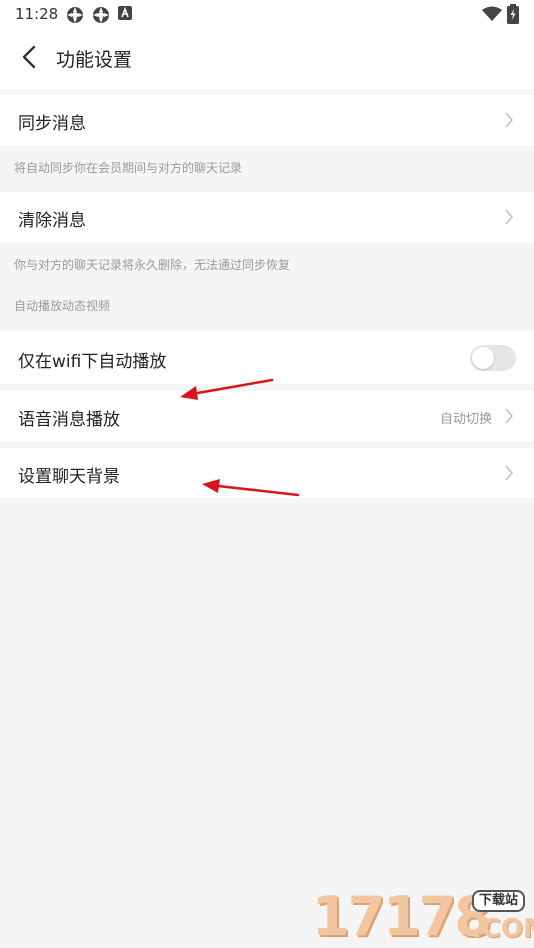  What do you see at coordinates (52, 221) in the screenshot?
I see `clear-messages-label: 清除消息` at bounding box center [52, 221].